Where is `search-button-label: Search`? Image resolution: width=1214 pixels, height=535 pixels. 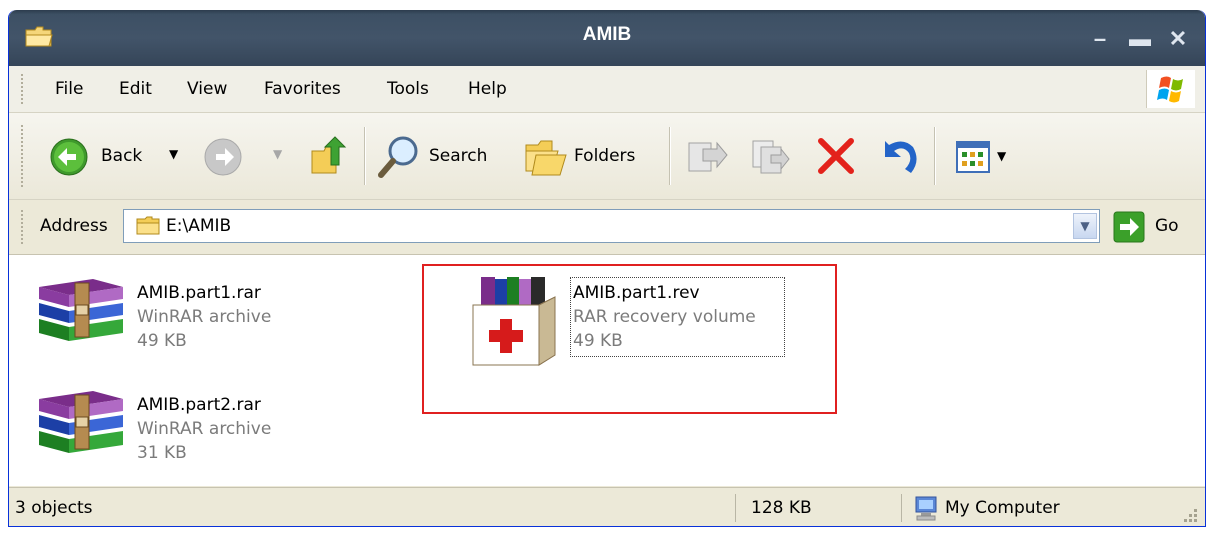 search-button-label: Search is located at coordinates (458, 156).